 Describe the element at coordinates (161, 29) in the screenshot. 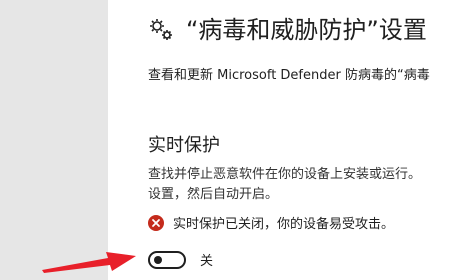

I see `gears-icon` at that location.